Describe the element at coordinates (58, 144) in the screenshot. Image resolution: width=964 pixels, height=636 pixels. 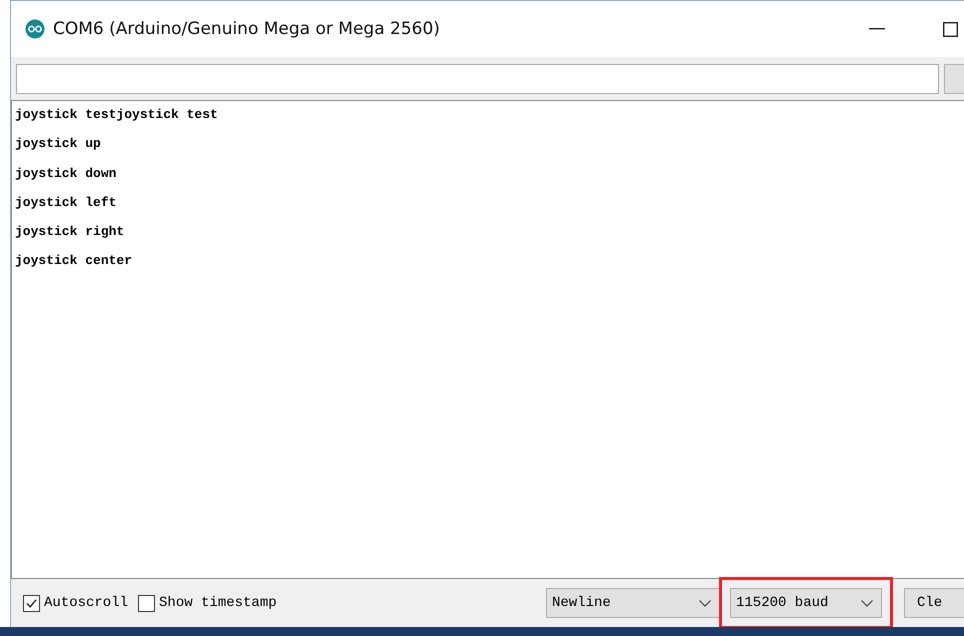
I see `output-line: joystick up` at that location.